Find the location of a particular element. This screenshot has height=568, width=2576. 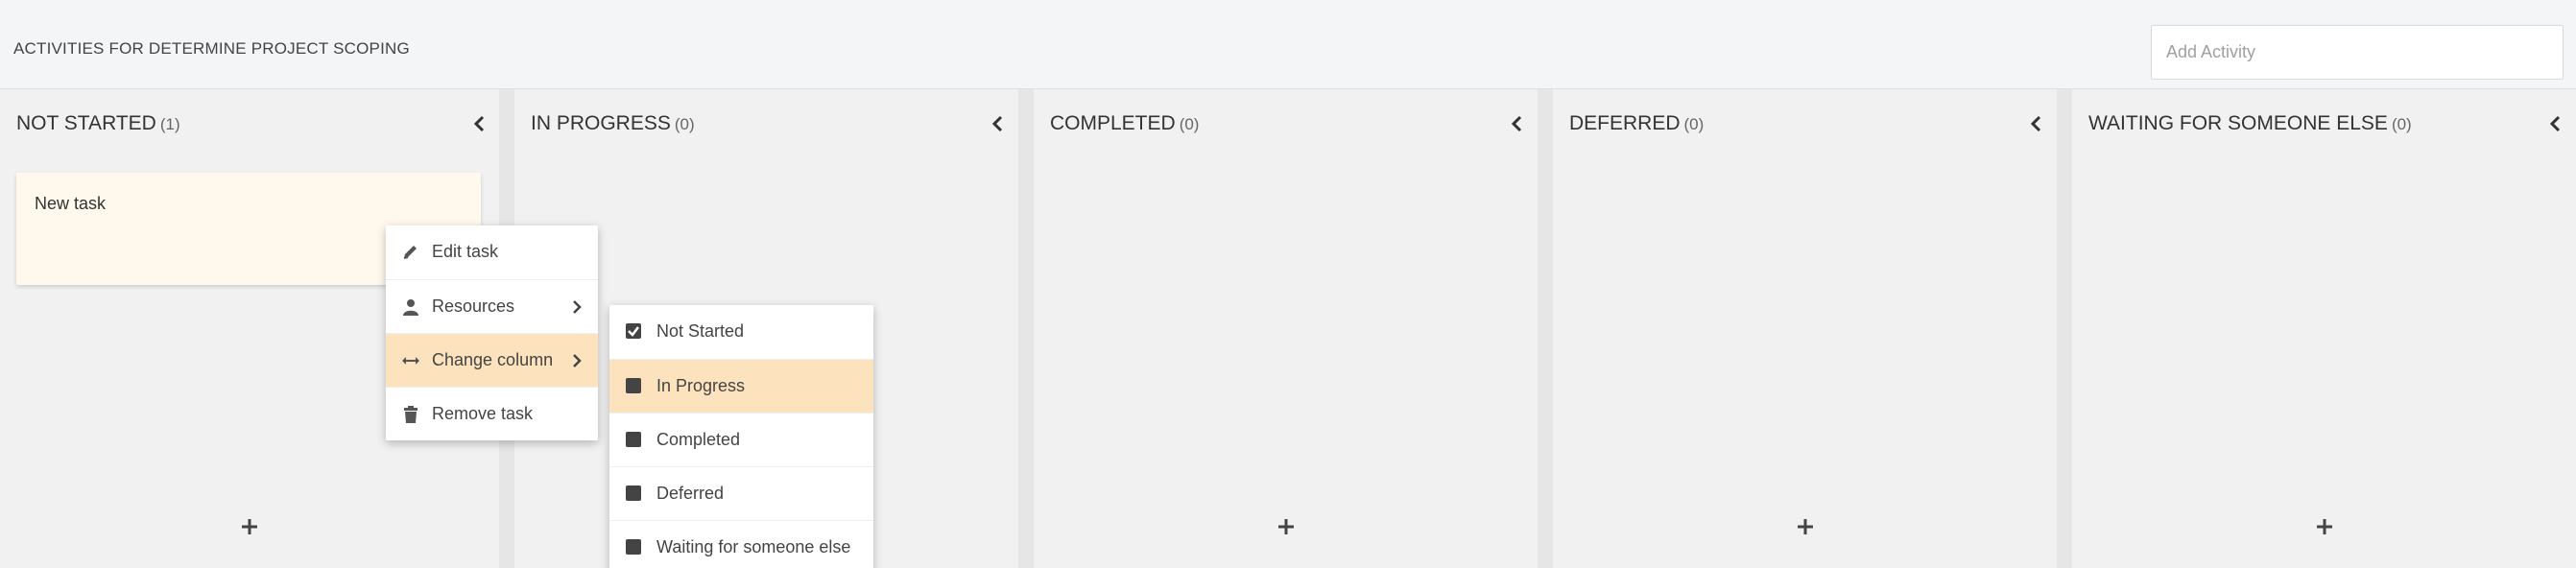

edit-task-menu-item: Edit task is located at coordinates (492, 252).